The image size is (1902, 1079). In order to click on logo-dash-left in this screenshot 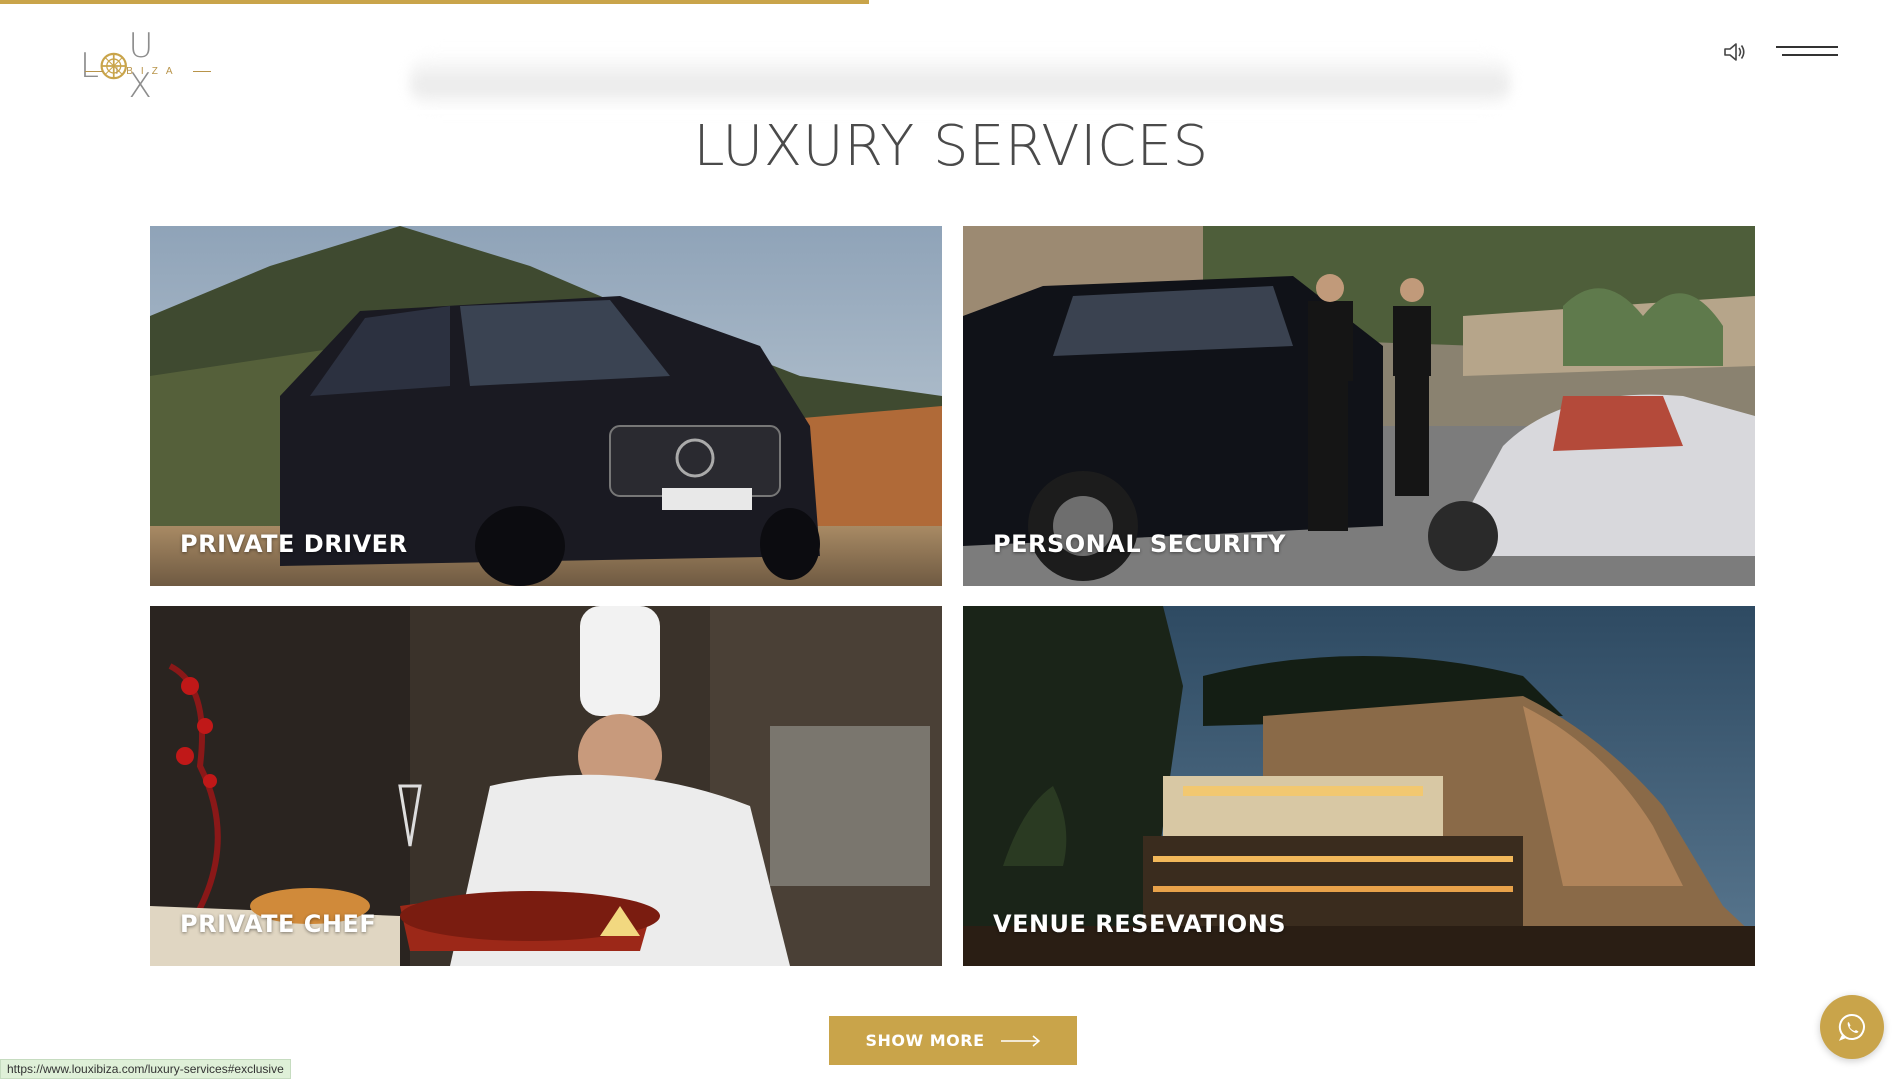, I will do `click(94, 71)`.